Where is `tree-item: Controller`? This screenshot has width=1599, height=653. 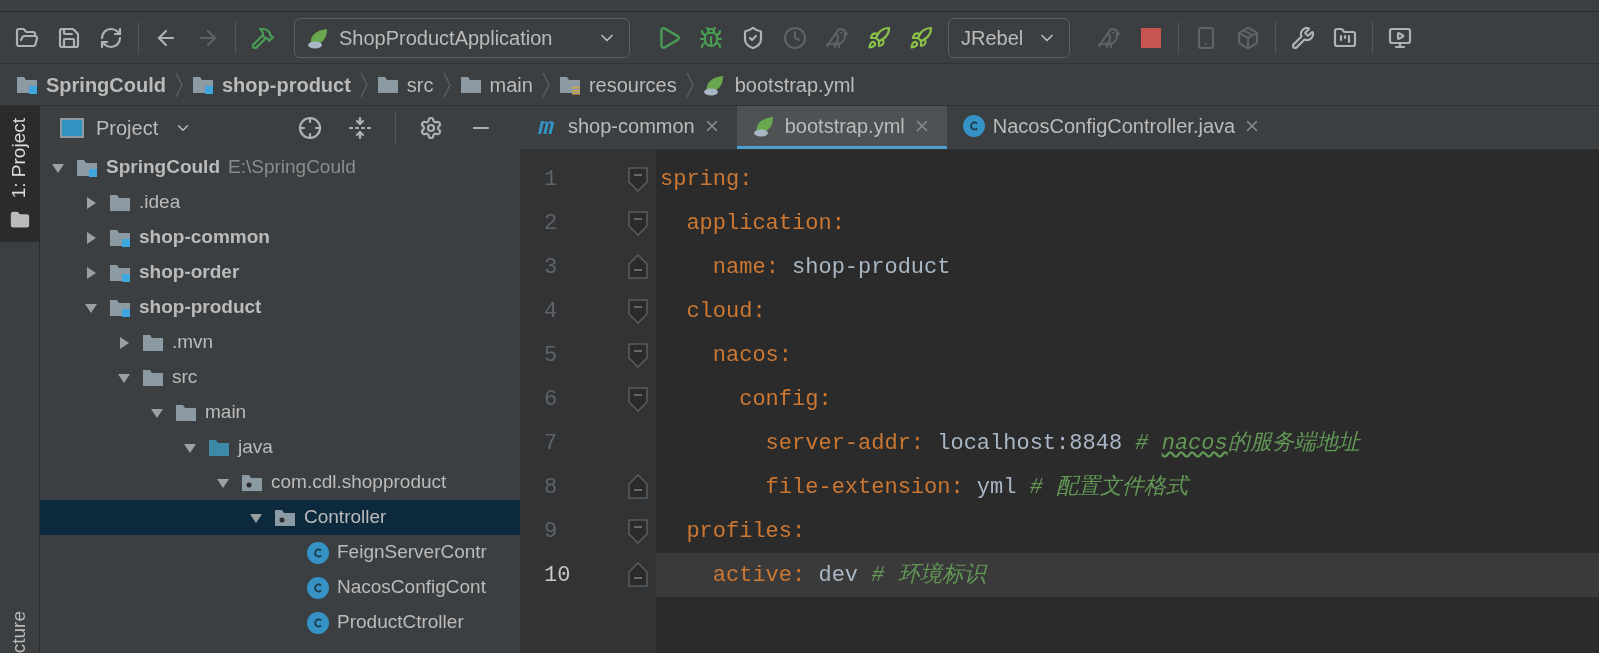
tree-item: Controller is located at coordinates (280, 517).